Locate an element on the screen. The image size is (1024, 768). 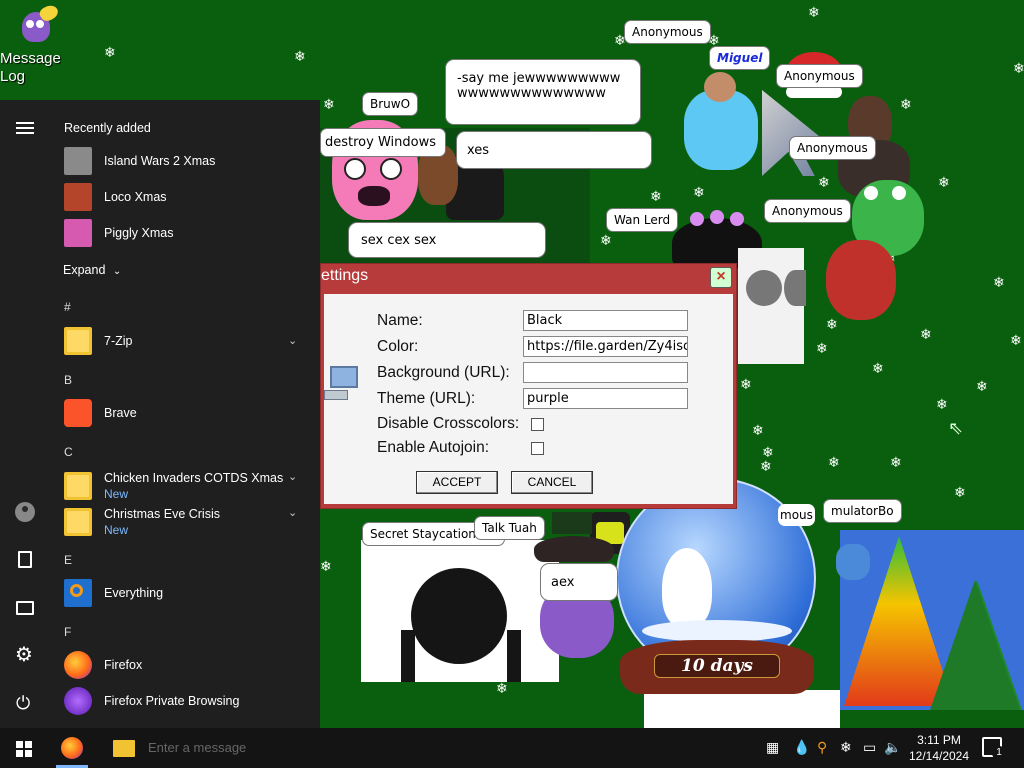
search-icon: ⚲ is located at coordinates (822, 747).